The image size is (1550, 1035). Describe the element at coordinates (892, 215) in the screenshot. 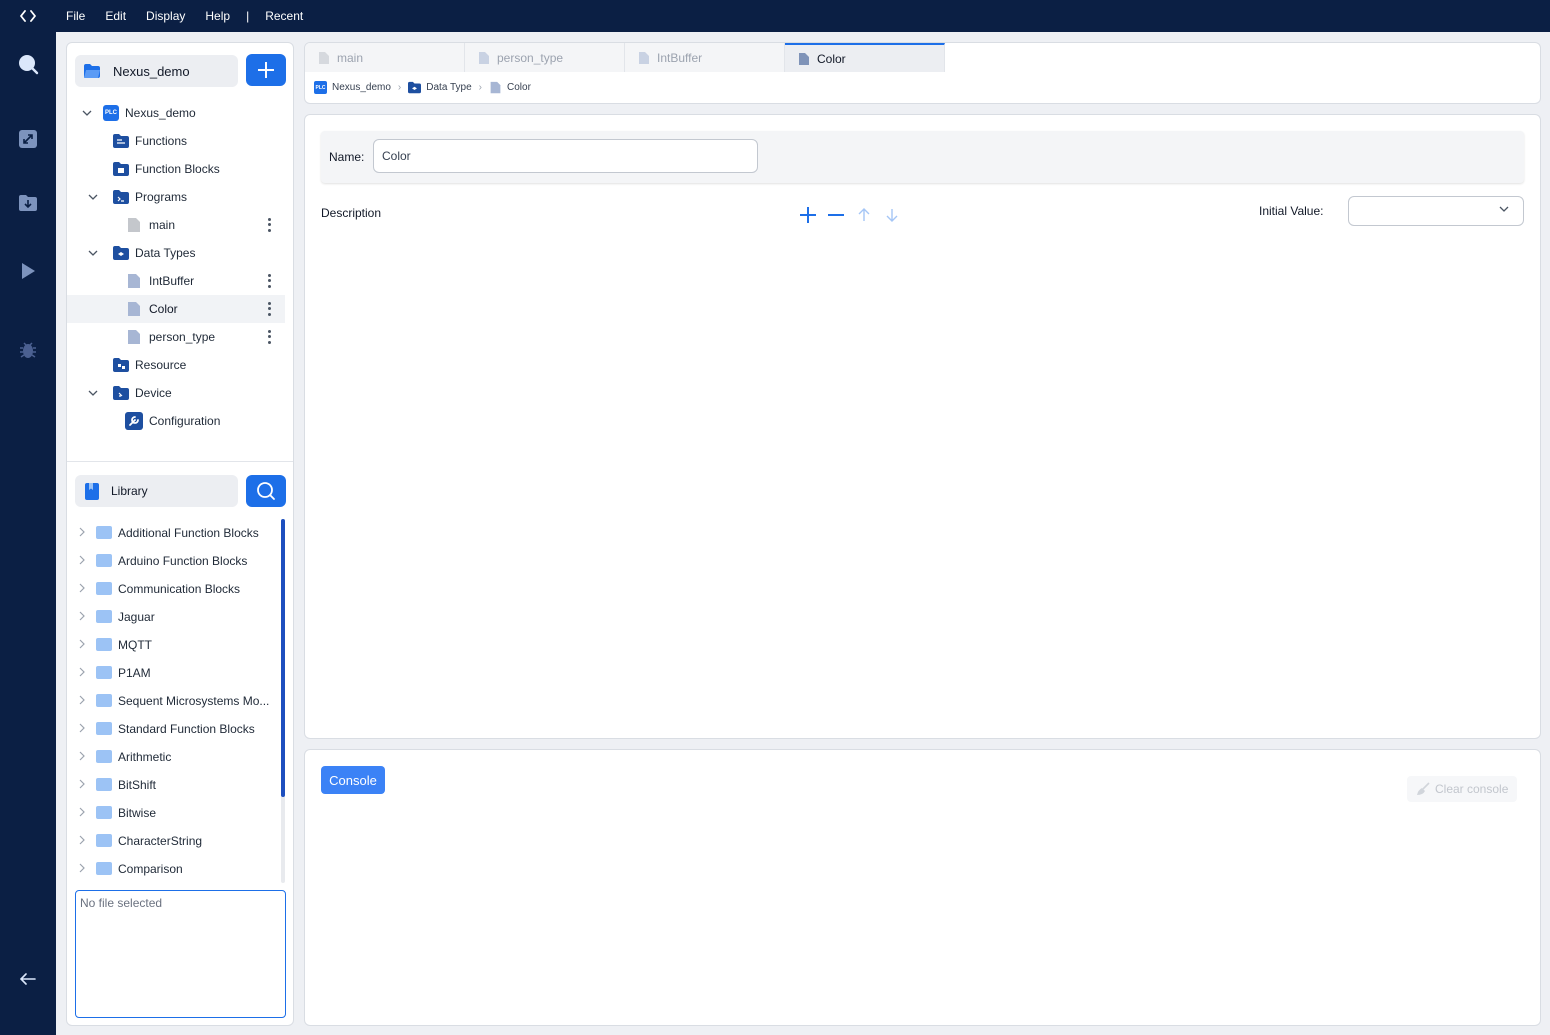

I see `arrow-down-icon` at that location.